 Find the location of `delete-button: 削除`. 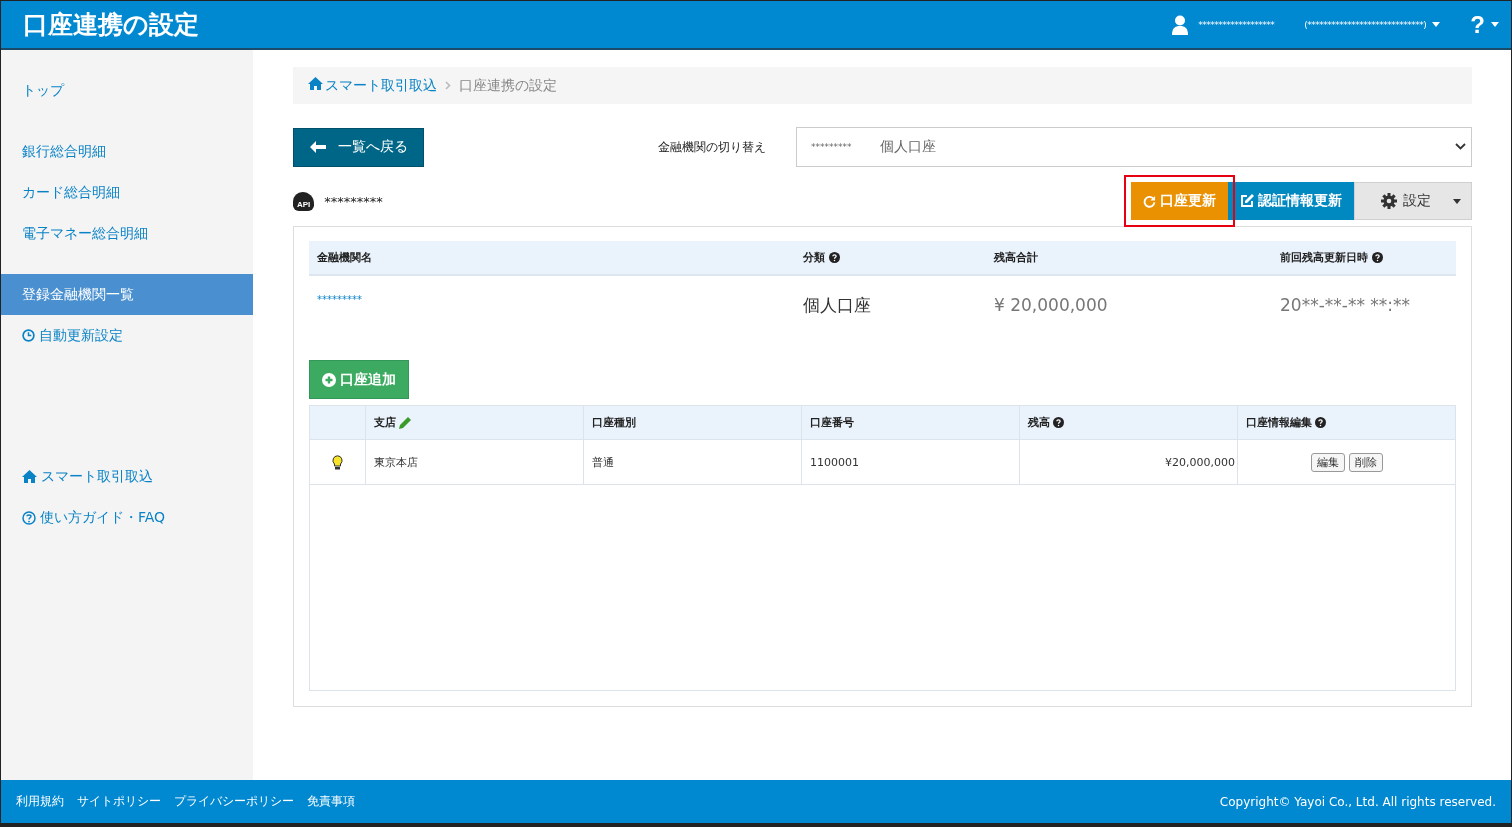

delete-button: 削除 is located at coordinates (1365, 462).